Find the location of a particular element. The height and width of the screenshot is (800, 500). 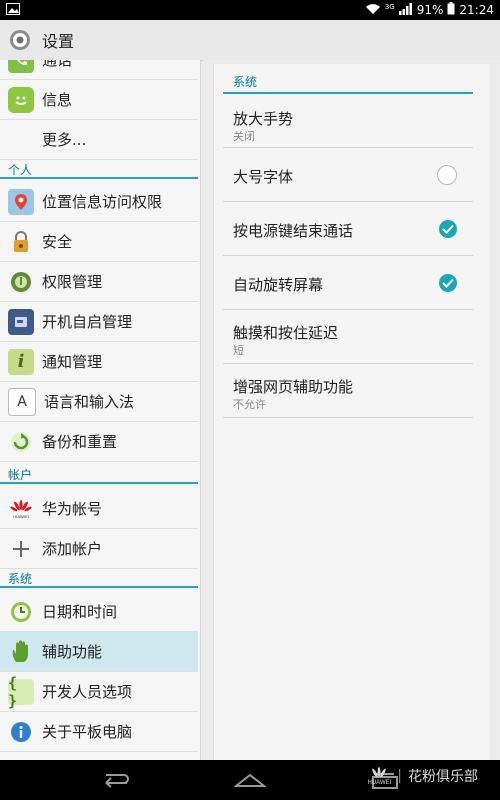

huawei-watermark-logo: HUAWEI is located at coordinates (379, 776).